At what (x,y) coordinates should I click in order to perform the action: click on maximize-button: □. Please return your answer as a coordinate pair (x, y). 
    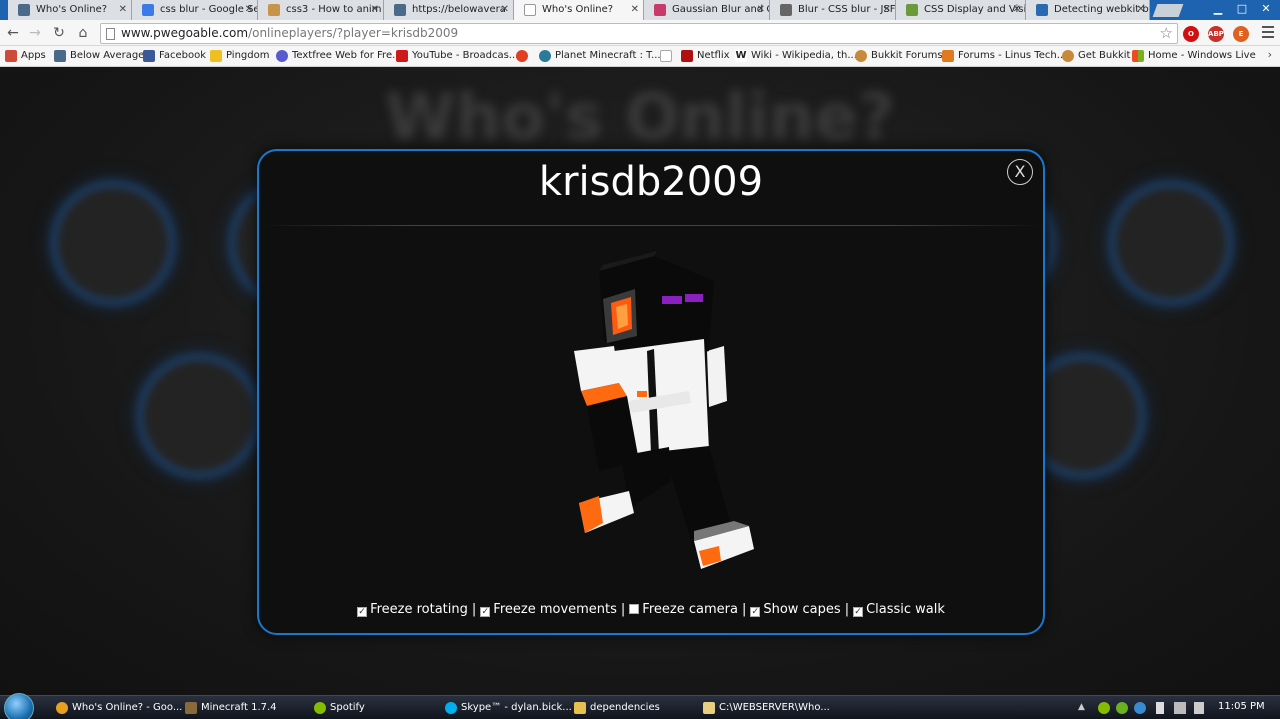
    Looking at the image, I should click on (1242, 10).